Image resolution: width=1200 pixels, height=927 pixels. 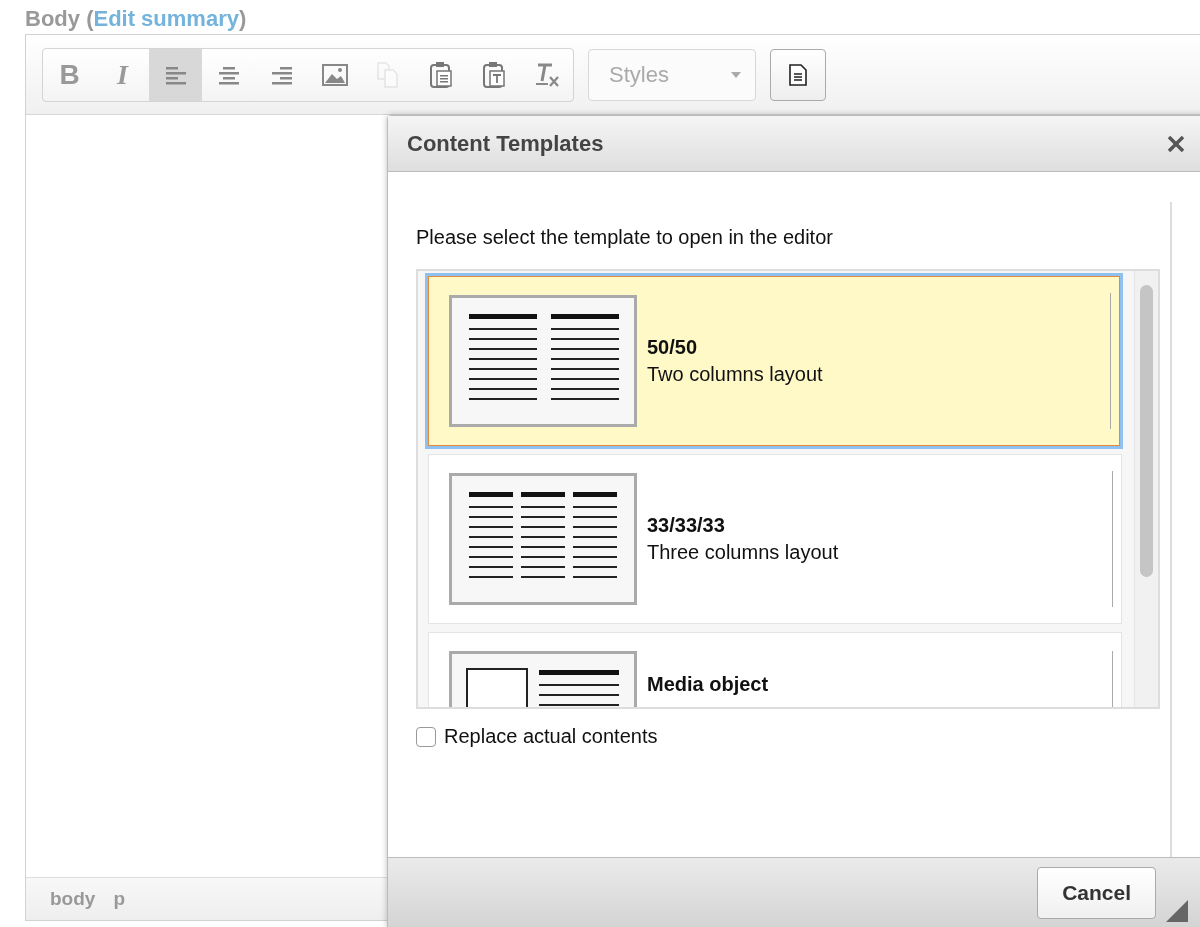 What do you see at coordinates (505, 143) in the screenshot?
I see `dialog-title: Content Templates` at bounding box center [505, 143].